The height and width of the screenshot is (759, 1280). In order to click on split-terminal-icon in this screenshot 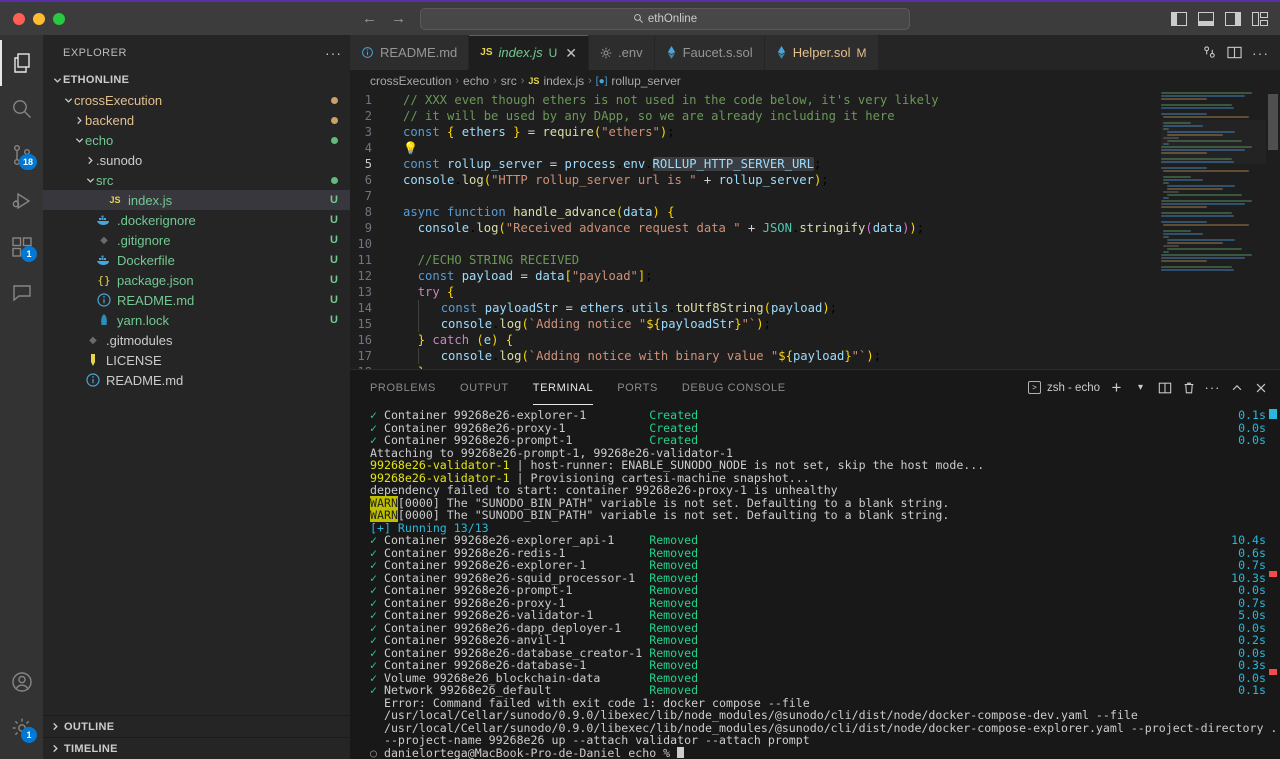, I will do `click(1164, 387)`.